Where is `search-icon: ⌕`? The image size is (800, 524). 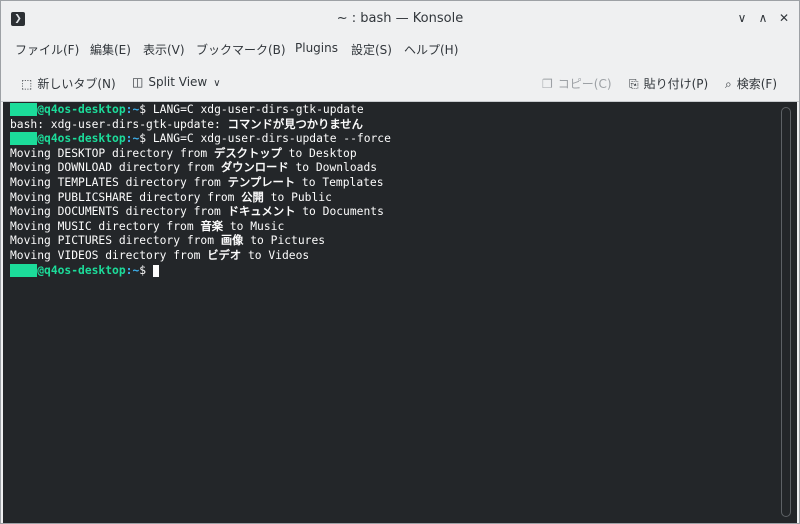 search-icon: ⌕ is located at coordinates (728, 84).